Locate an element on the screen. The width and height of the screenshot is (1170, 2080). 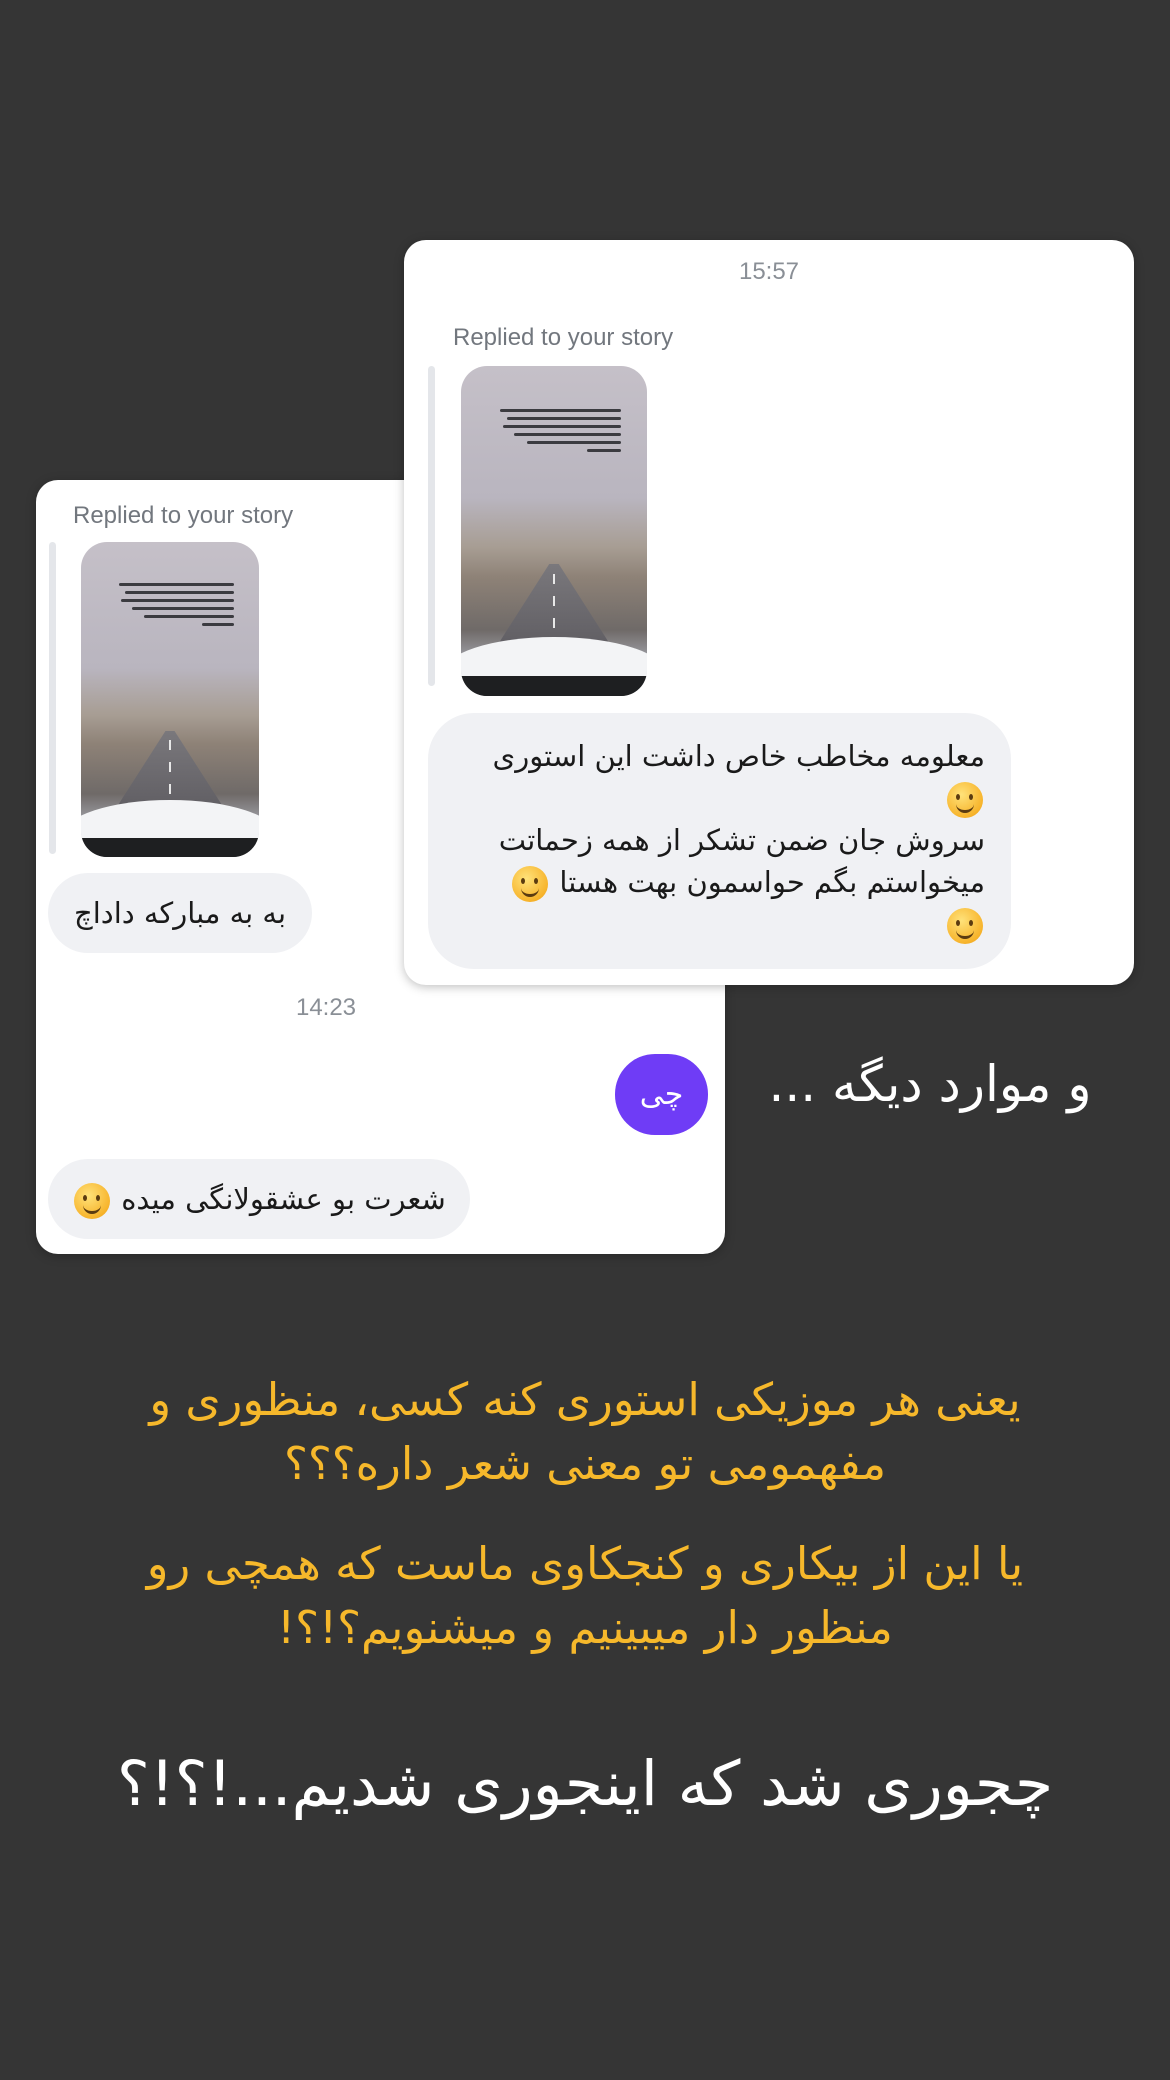
received-message-congrats: به به مبارکه داداچ is located at coordinates (180, 913).